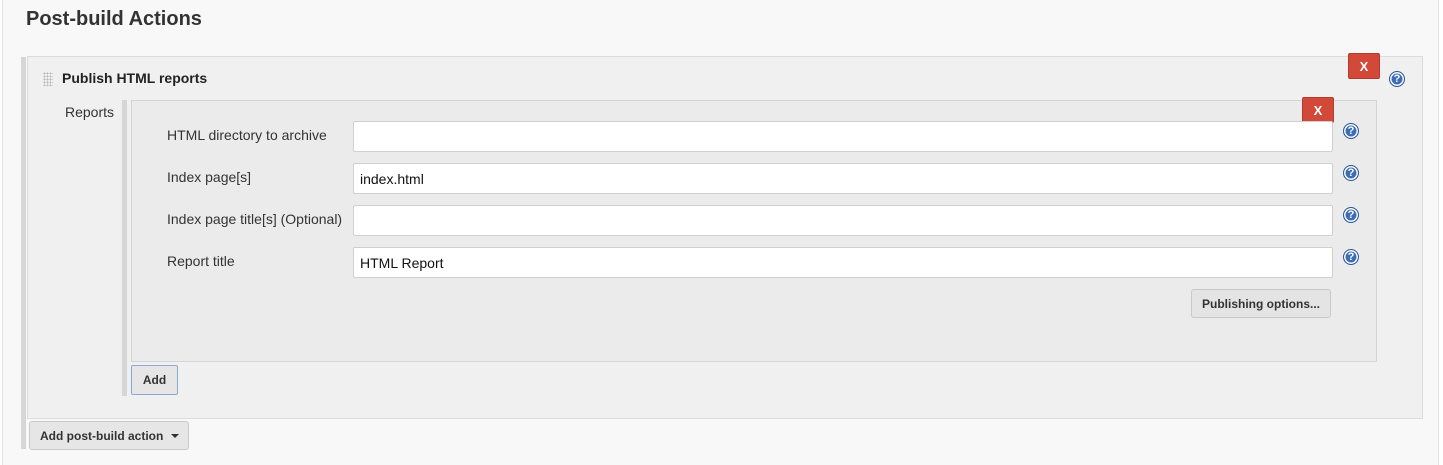 This screenshot has width=1443, height=465. Describe the element at coordinates (114, 19) in the screenshot. I see `section-title: Post-build Actions` at that location.